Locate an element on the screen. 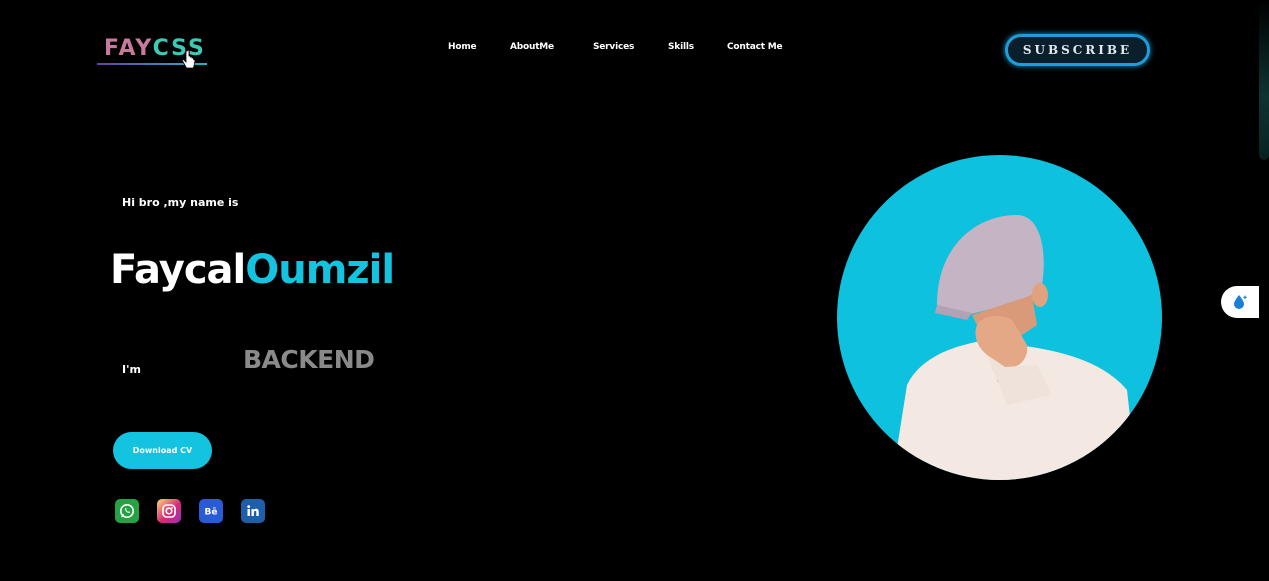  logo-text-part1: FAY is located at coordinates (128, 48).